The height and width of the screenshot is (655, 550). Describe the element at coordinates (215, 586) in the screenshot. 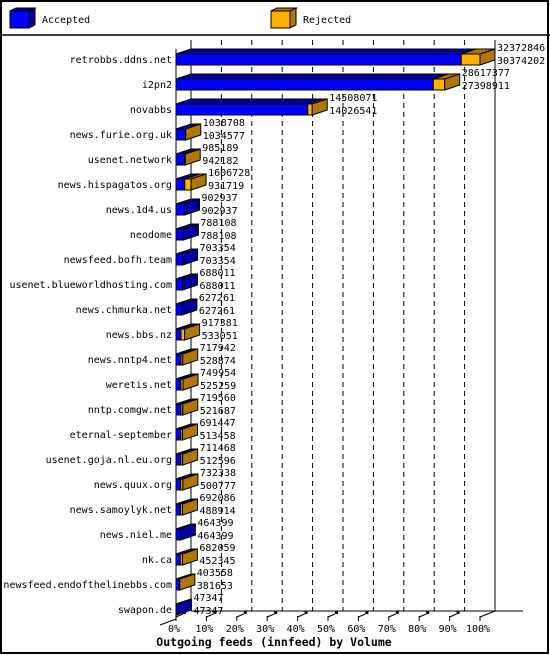

I see `value-label-accepted: 381653` at that location.